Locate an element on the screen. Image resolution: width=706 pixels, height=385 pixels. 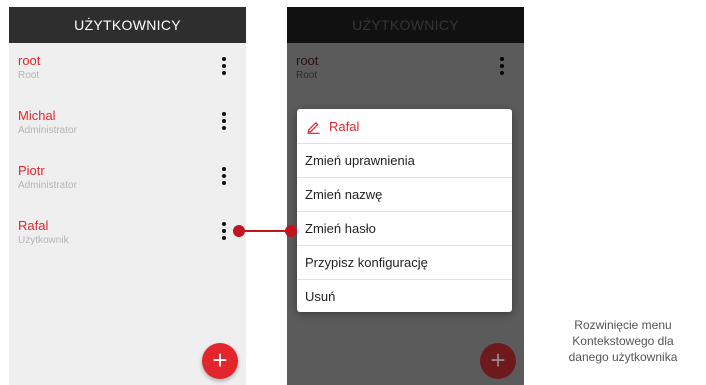
callout-dot-end is located at coordinates (291, 231).